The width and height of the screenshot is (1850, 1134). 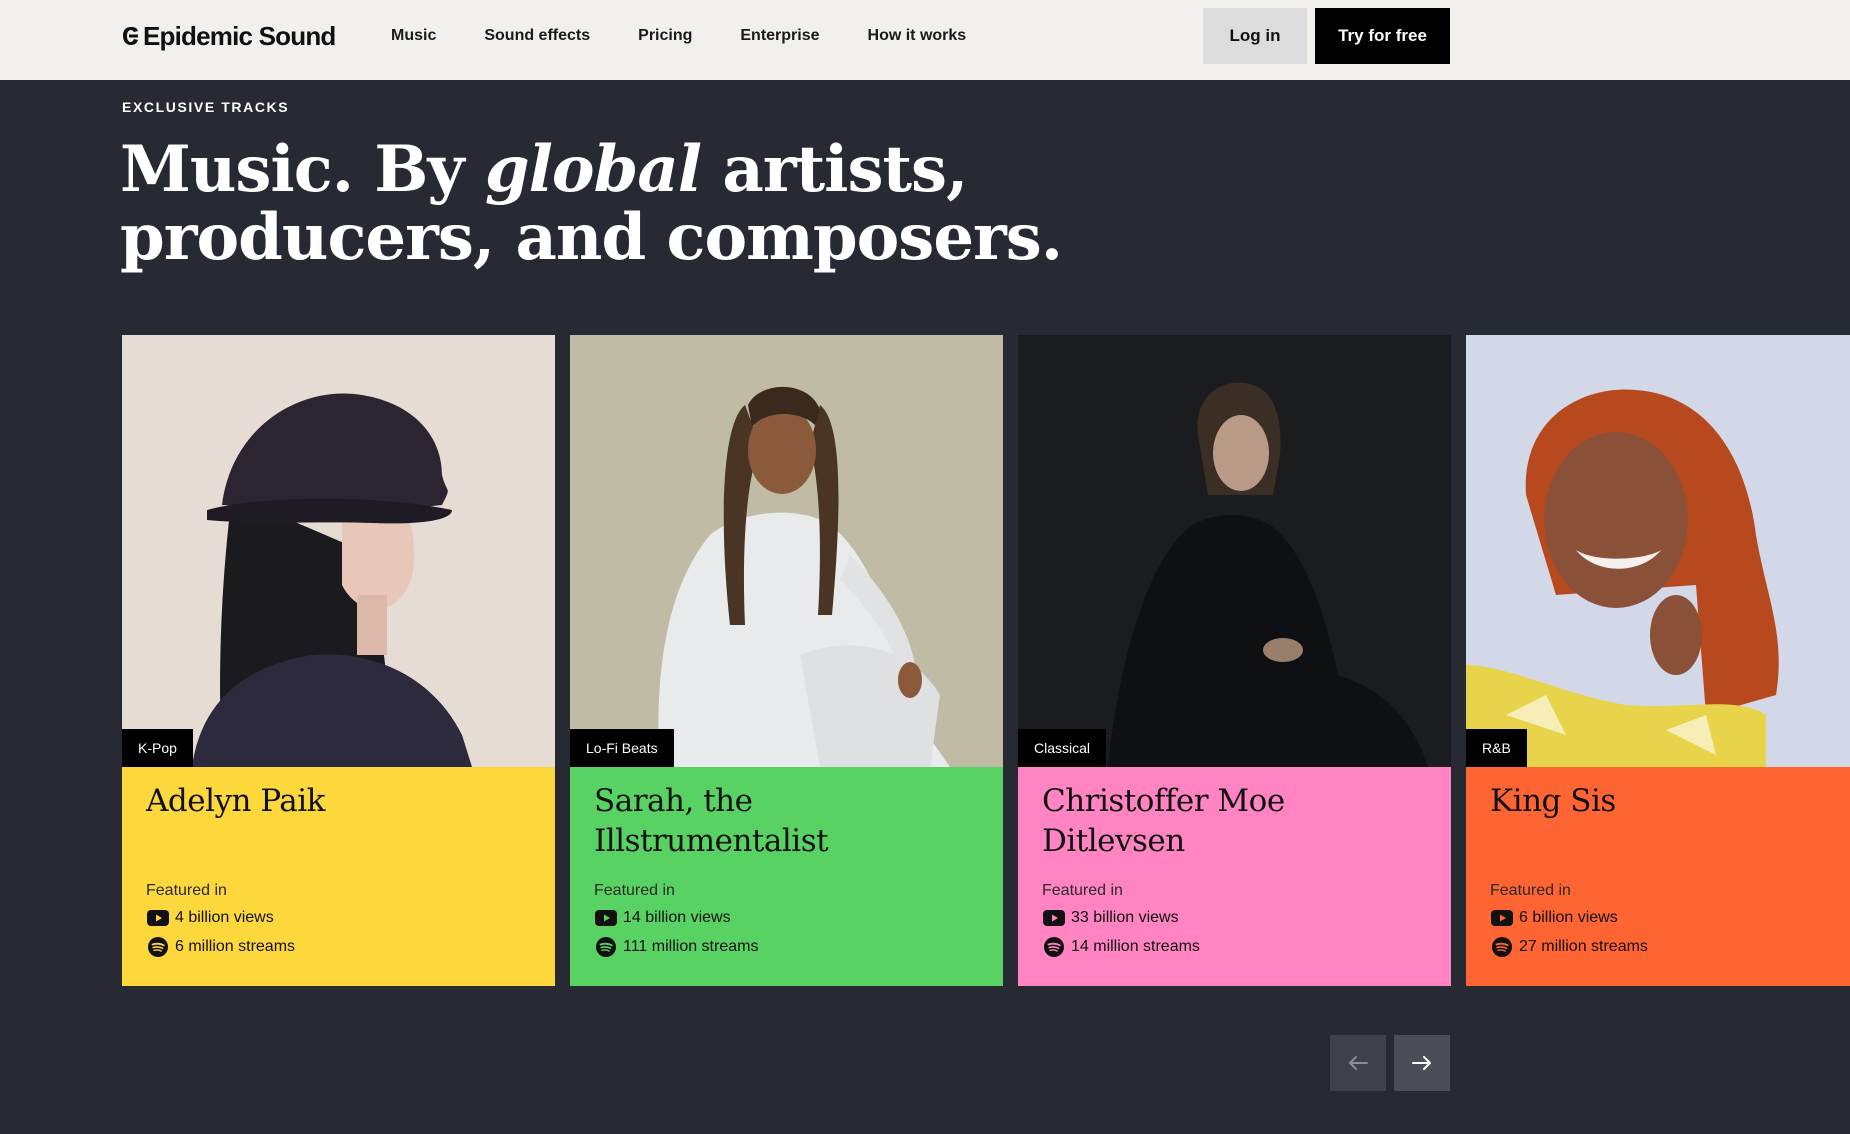 I want to click on artist-name: Adelyn Paik, so click(x=235, y=801).